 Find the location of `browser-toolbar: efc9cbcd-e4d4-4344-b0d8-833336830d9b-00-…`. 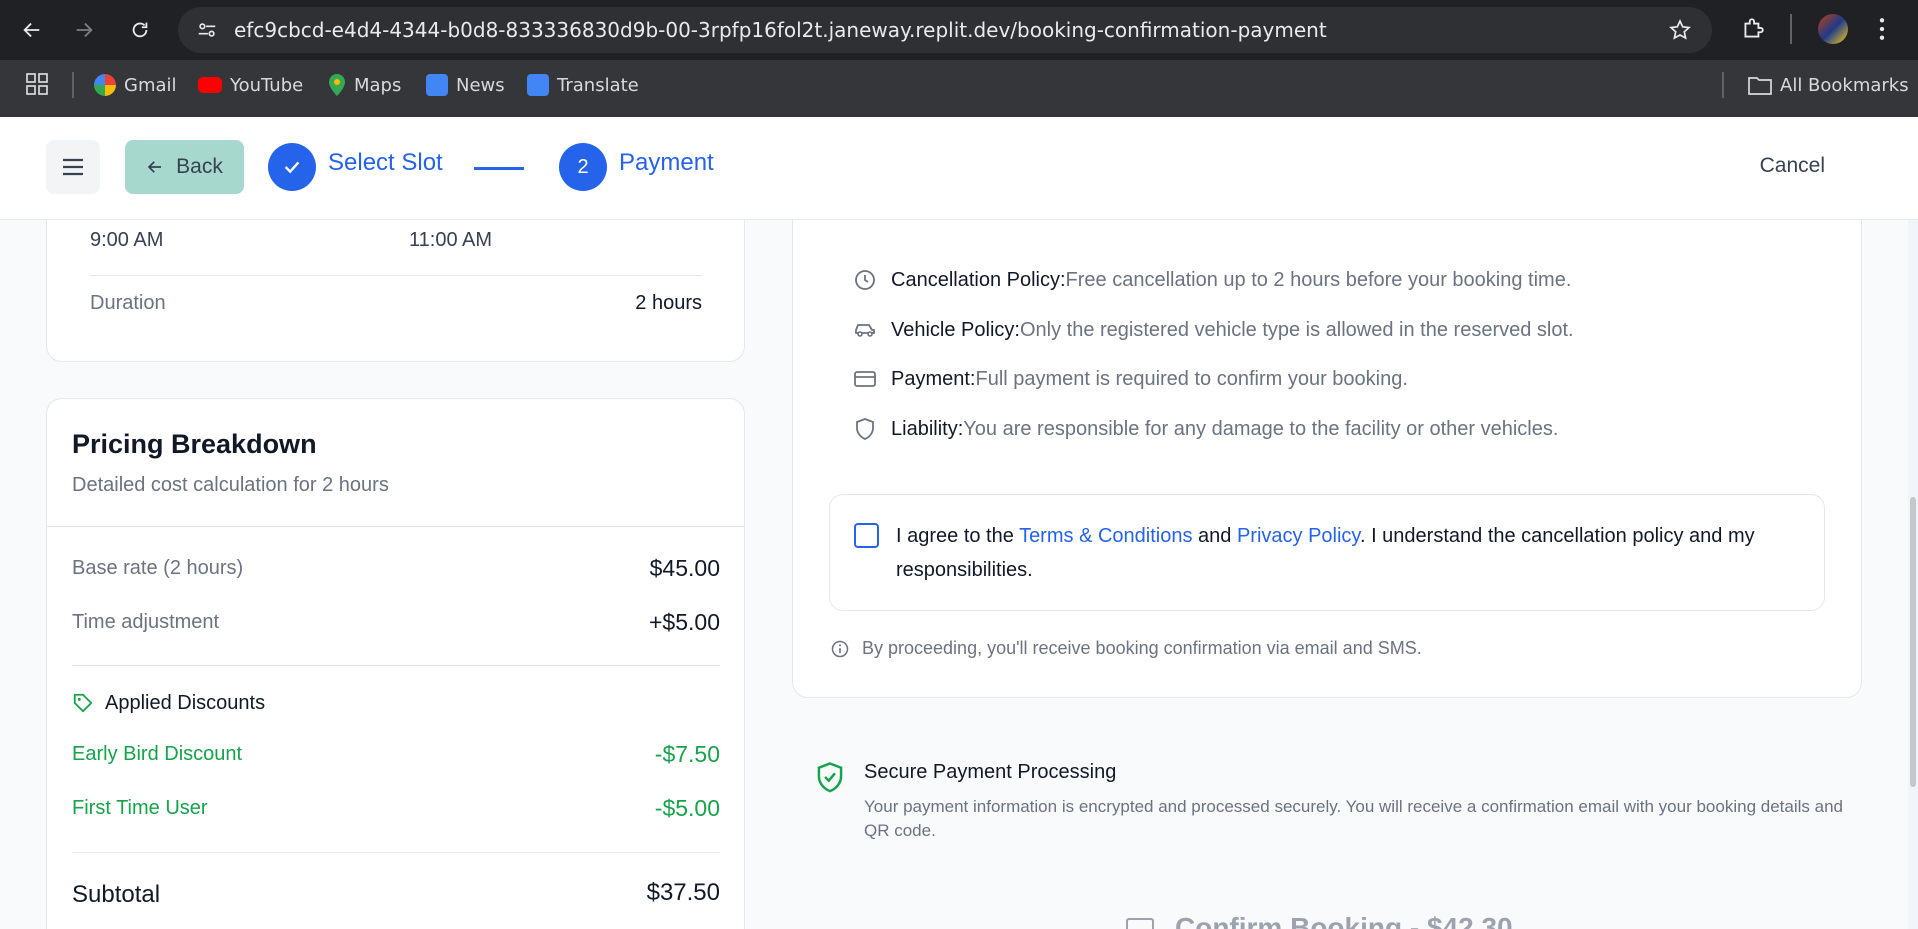

browser-toolbar: efc9cbcd-e4d4-4344-b0d8-833336830d9b-00-… is located at coordinates (959, 30).